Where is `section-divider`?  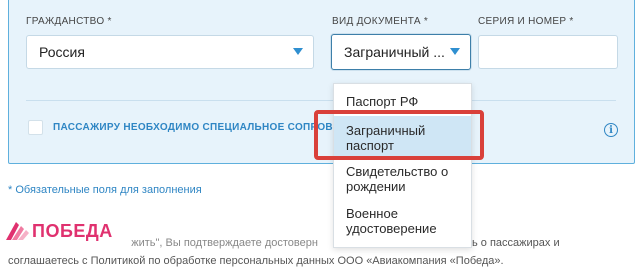
section-divider is located at coordinates (321, 100).